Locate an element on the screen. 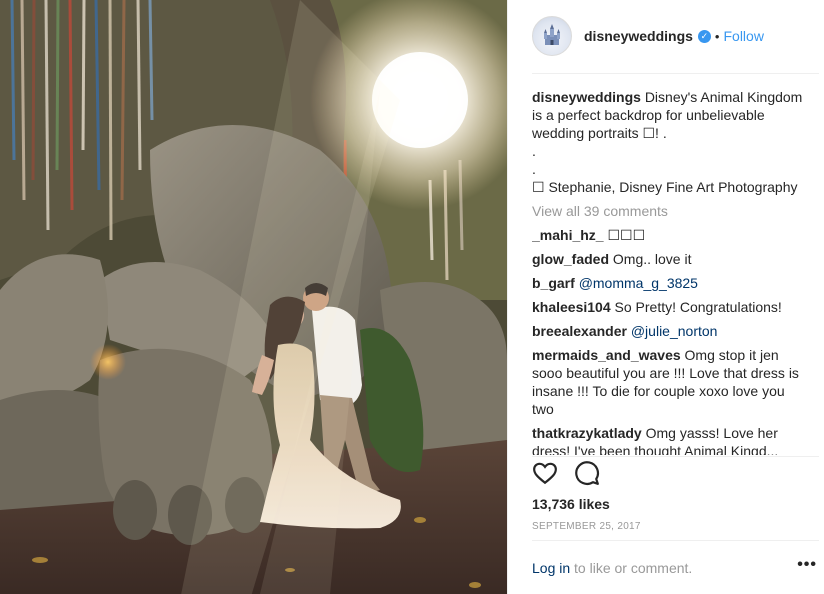 The width and height of the screenshot is (824, 594). more-options-icon: ••• is located at coordinates (807, 565).